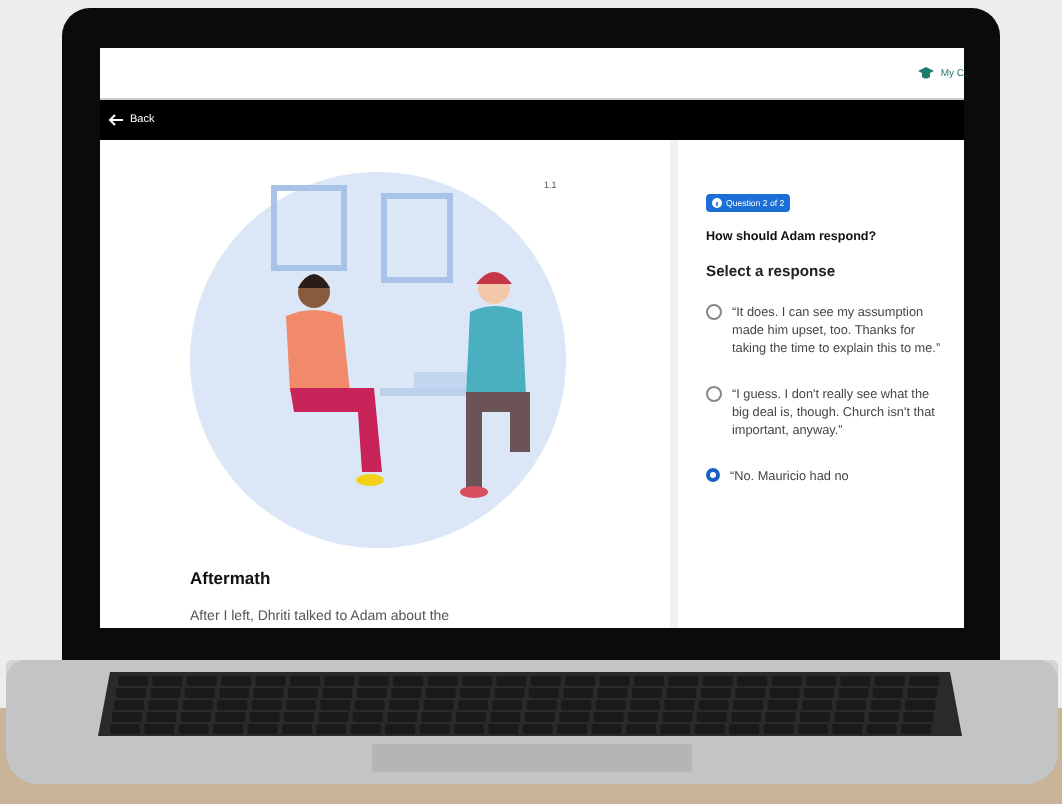 The image size is (1062, 804). What do you see at coordinates (231, 578) in the screenshot?
I see `story-title: Aftermath` at bounding box center [231, 578].